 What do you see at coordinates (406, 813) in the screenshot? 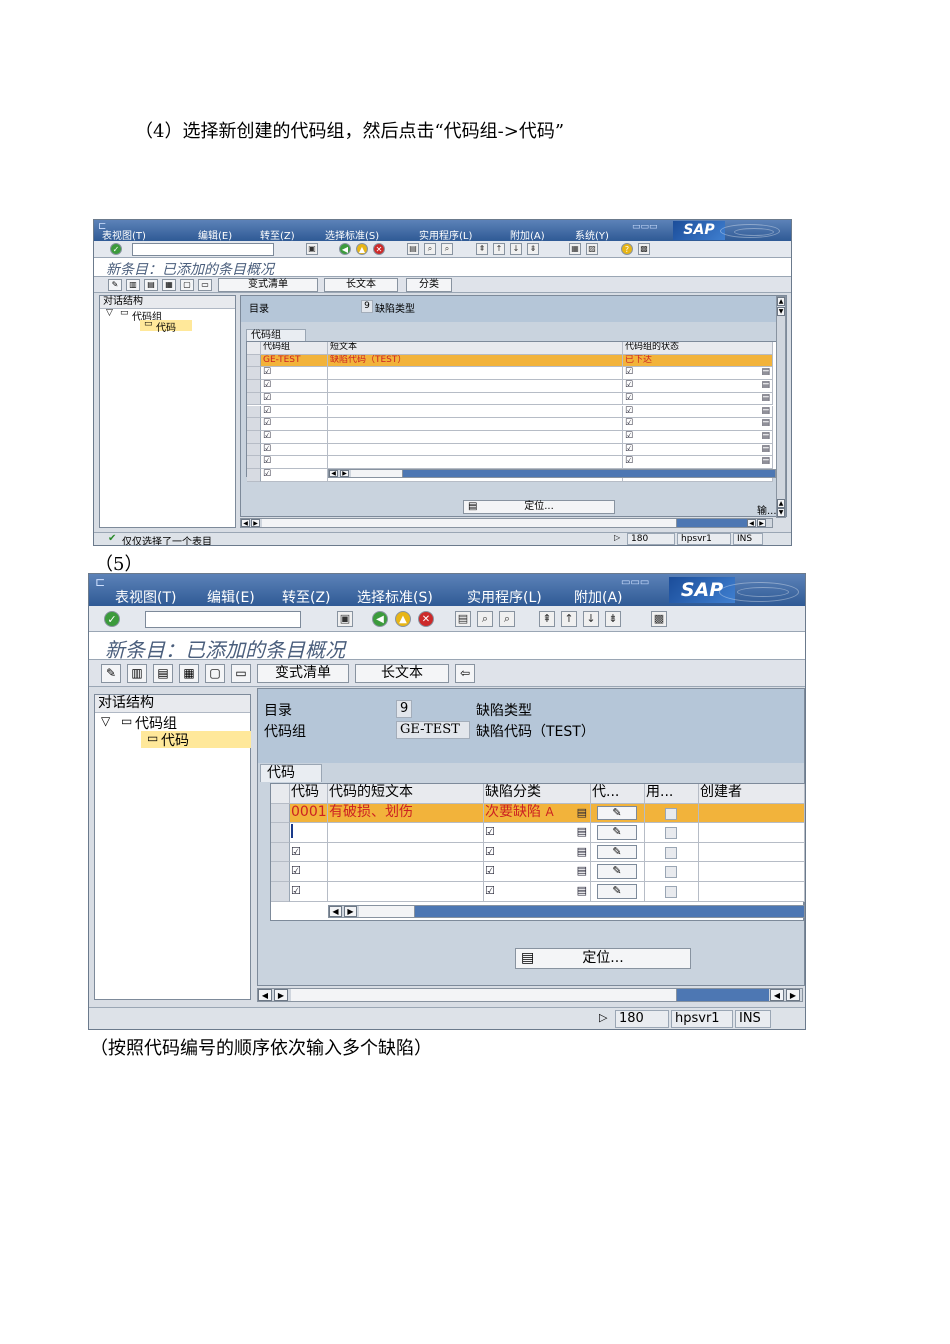
I see `code-text-cell: 有破损、划伤` at bounding box center [406, 813].